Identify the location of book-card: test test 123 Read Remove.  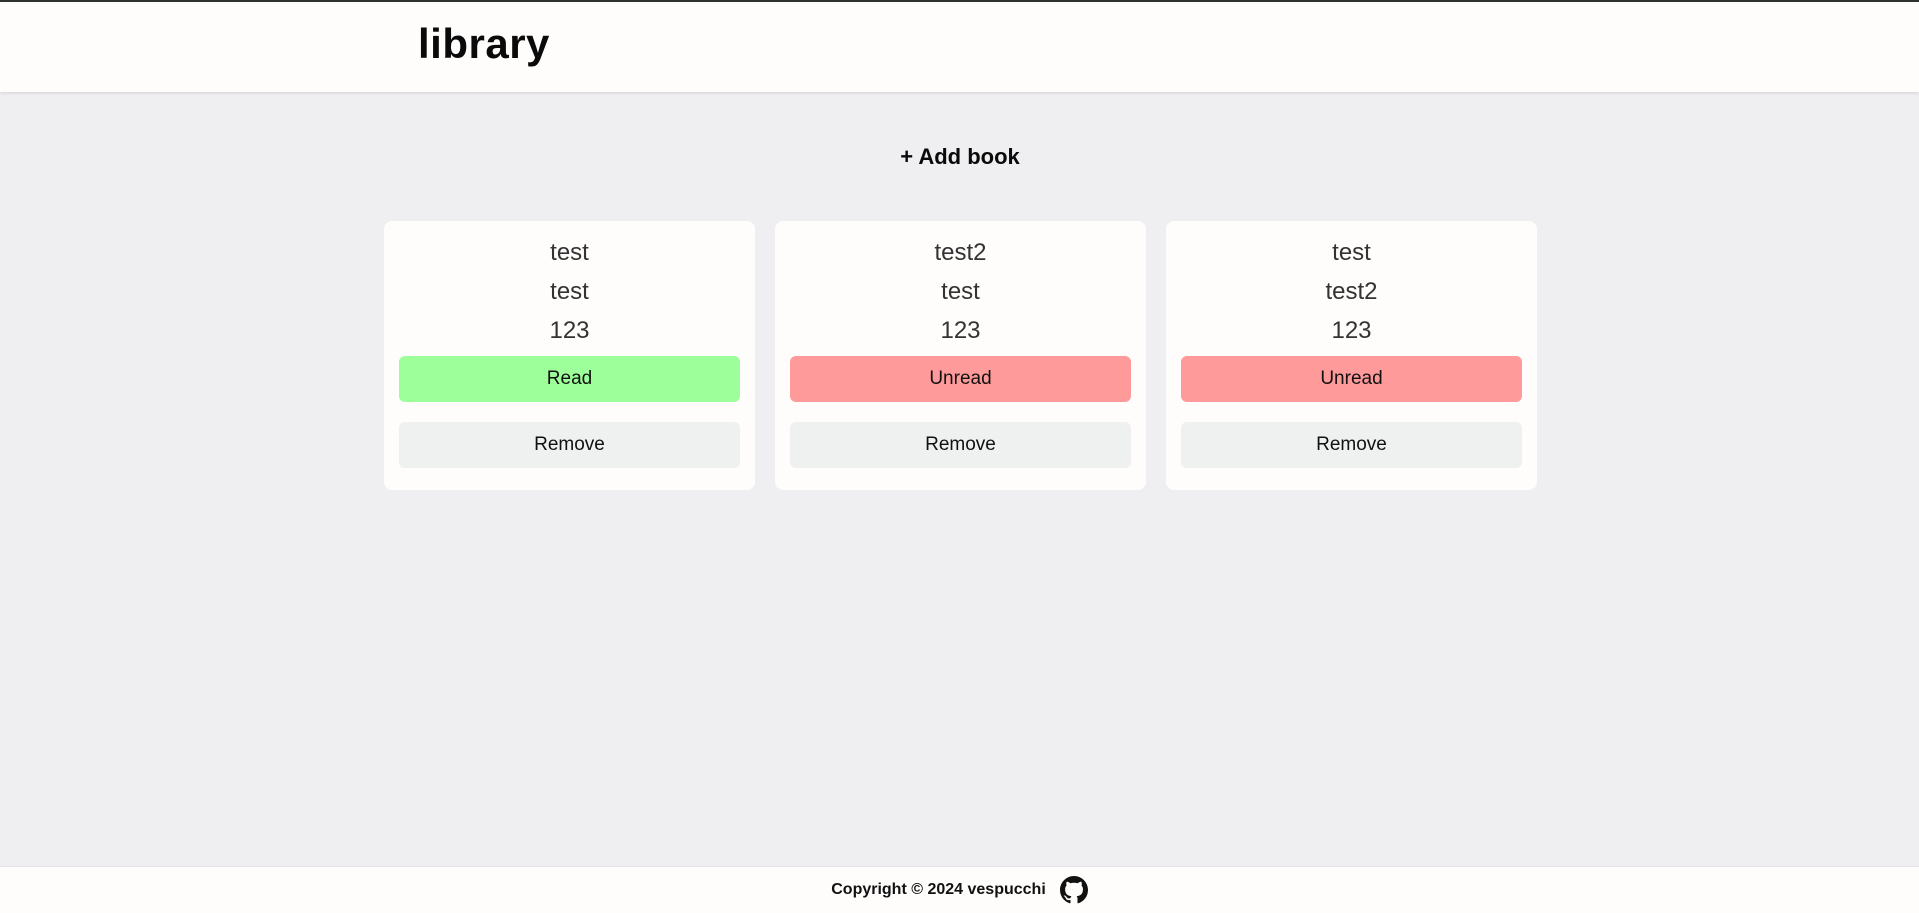
(569, 355).